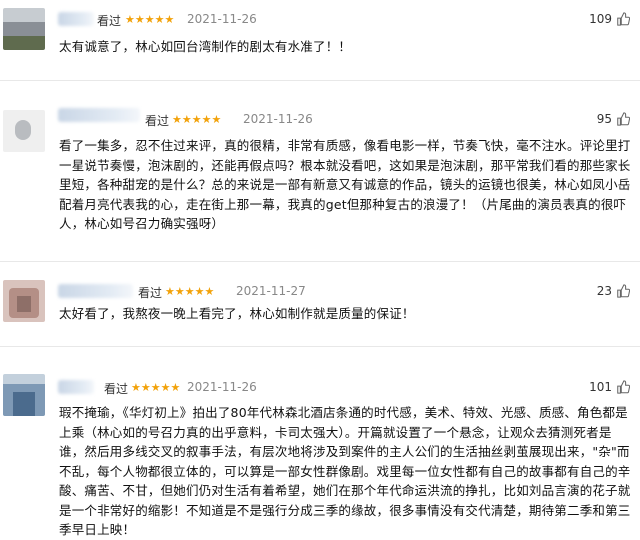 Image resolution: width=640 pixels, height=540 pixels. What do you see at coordinates (237, 313) in the screenshot?
I see `review-text: 太好看了，我熬夜一晚上看完了，林心如制作就是质量的保证！` at bounding box center [237, 313].